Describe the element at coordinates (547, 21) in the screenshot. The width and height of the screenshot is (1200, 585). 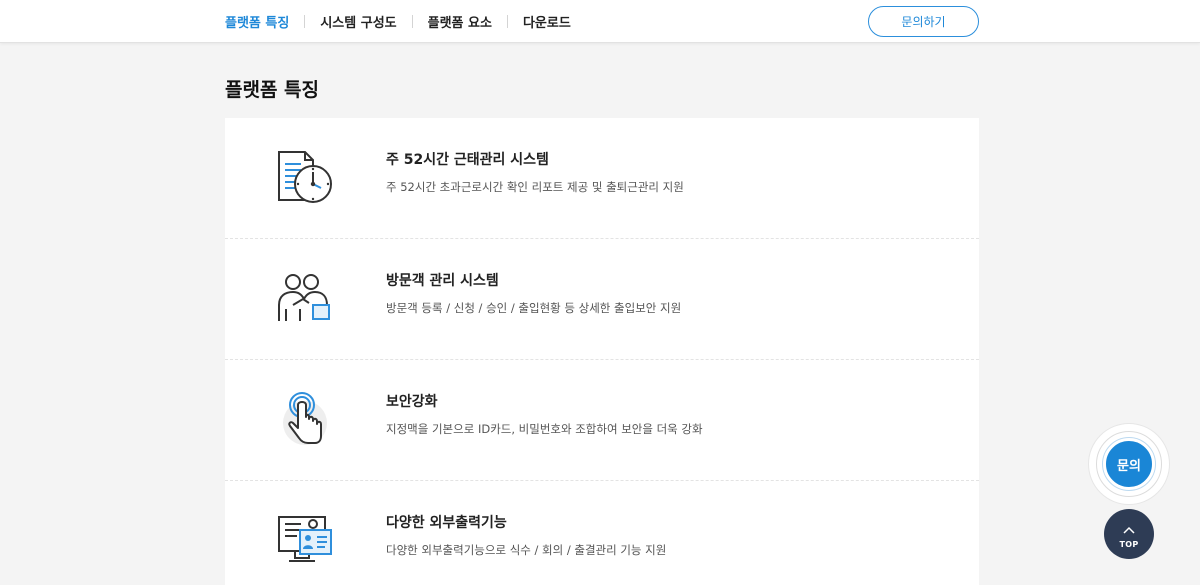
I see `nav-item-download: 다운로드` at that location.